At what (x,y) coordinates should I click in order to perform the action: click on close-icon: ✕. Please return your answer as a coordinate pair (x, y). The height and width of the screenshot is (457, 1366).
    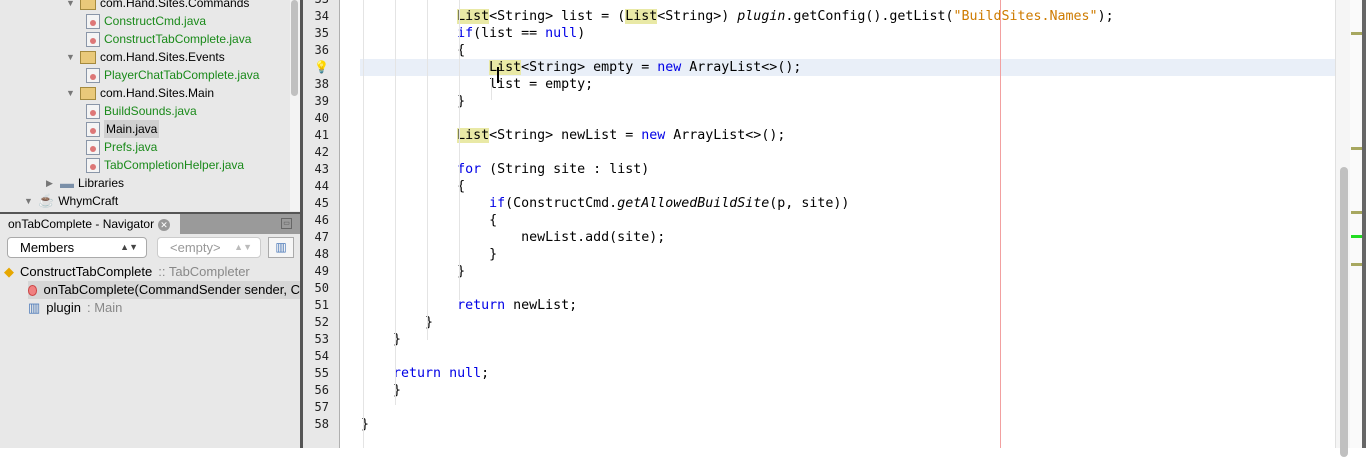
    Looking at the image, I should click on (164, 225).